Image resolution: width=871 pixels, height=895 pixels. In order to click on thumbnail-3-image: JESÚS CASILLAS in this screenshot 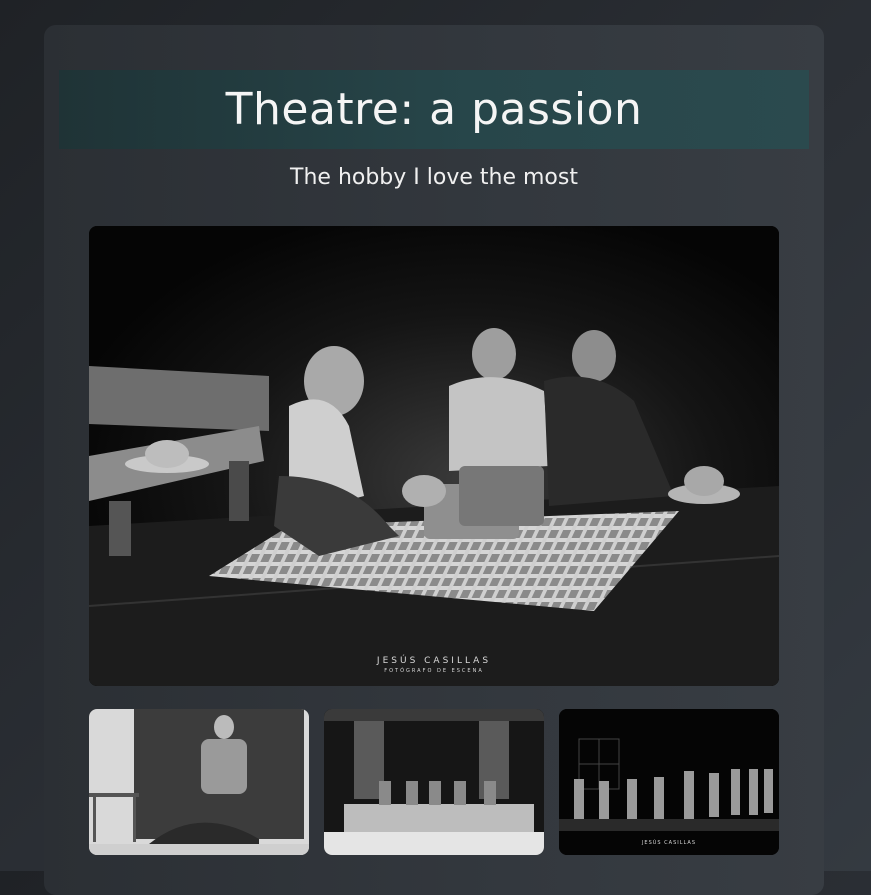, I will do `click(669, 782)`.